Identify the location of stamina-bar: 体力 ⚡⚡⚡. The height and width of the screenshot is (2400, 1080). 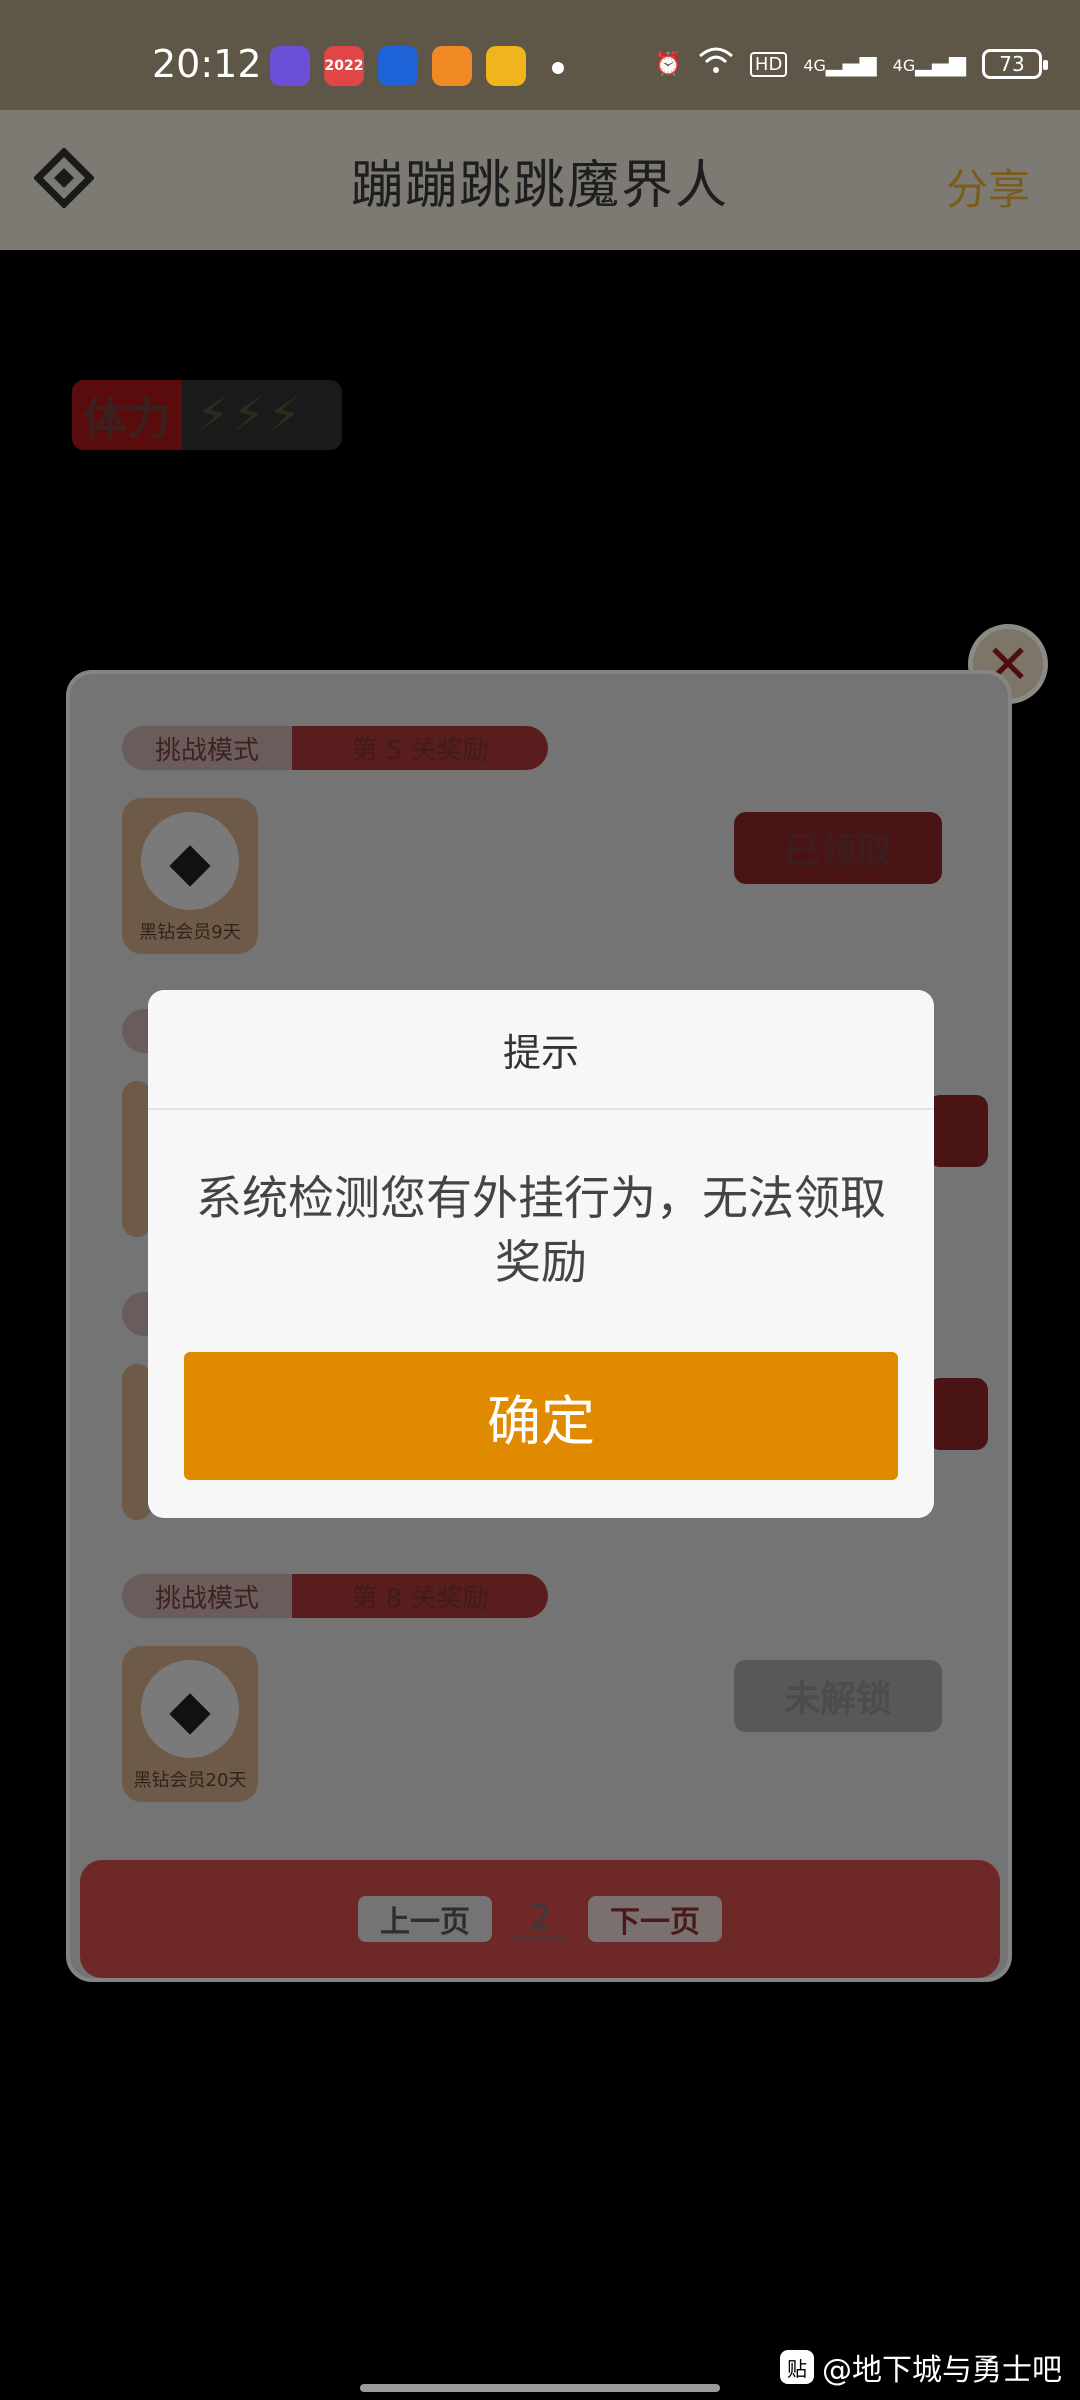
(207, 415).